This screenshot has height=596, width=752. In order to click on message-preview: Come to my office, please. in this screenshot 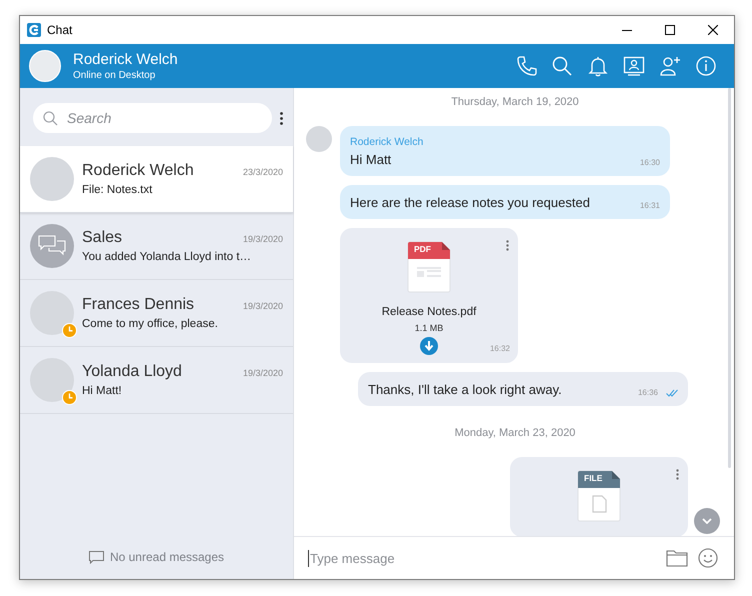, I will do `click(150, 324)`.